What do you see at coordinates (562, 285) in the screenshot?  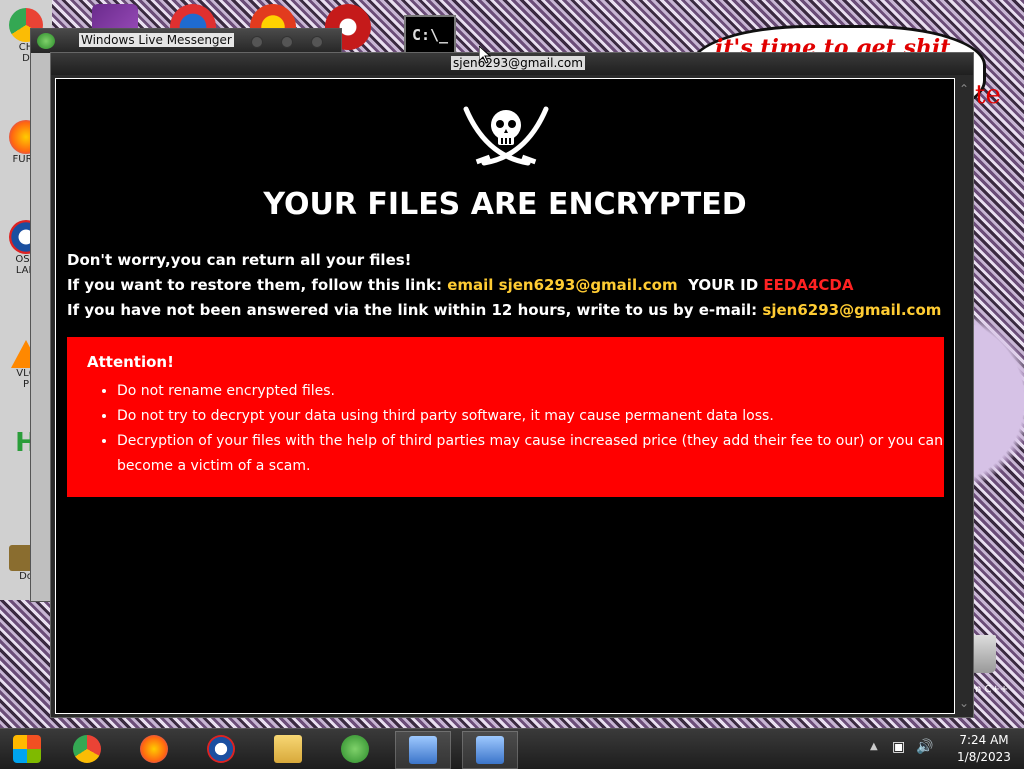 I see `email-link: email sjen6293@gmail.com` at bounding box center [562, 285].